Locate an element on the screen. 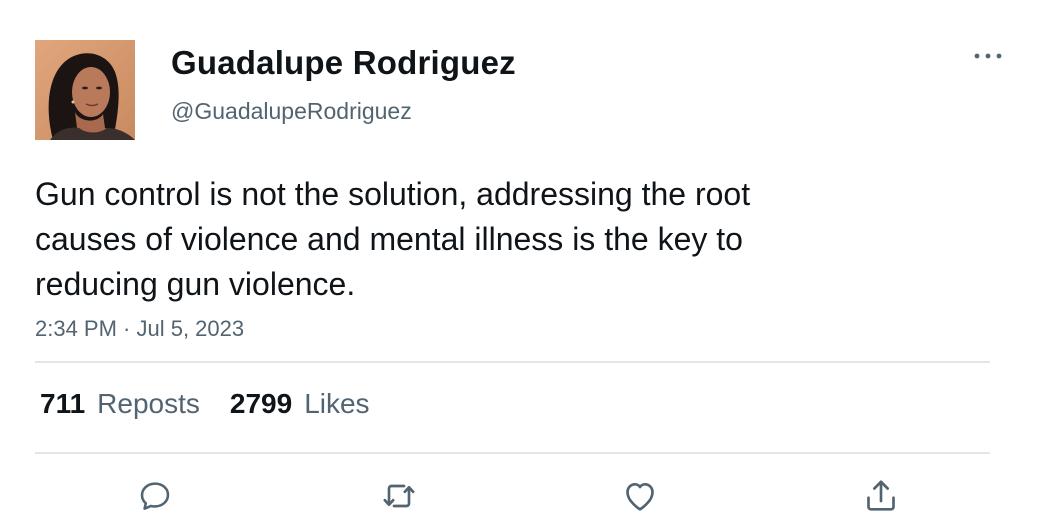 The width and height of the screenshot is (1050, 525). avatar is located at coordinates (85, 90).